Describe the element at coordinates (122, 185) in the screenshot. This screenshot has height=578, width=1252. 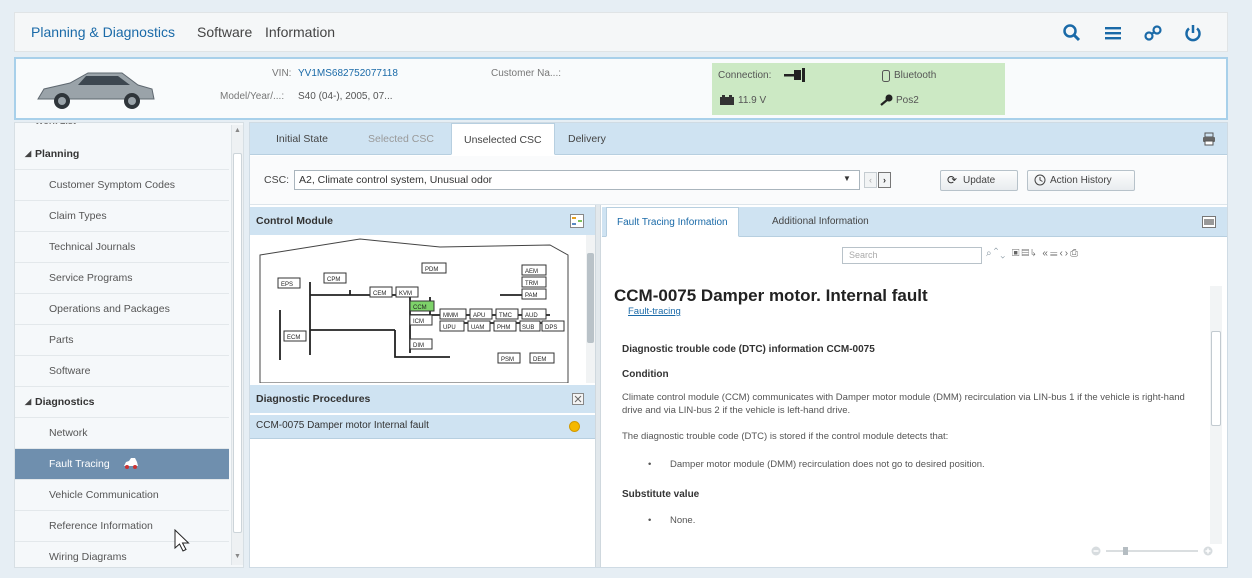
I see `sidebar-item-customer-symptom-codes: Customer Symptom Codes` at that location.